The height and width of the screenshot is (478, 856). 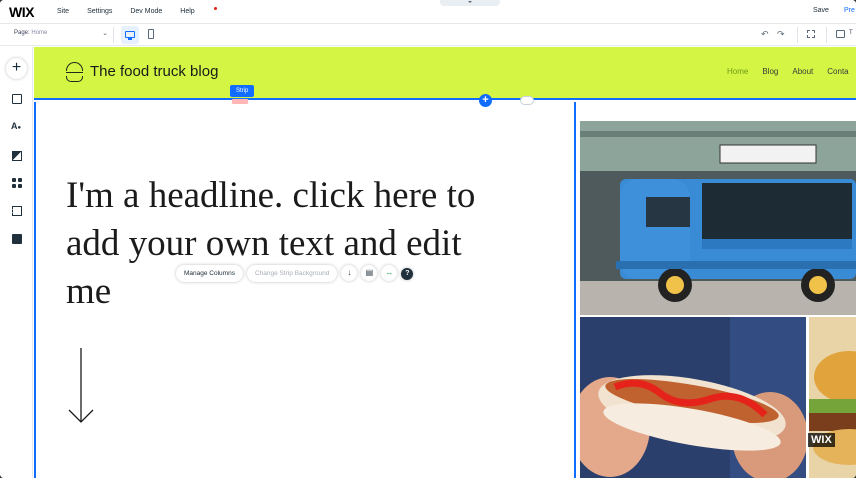 What do you see at coordinates (61, 33) in the screenshot?
I see `page-selector: Page: Home ⌄` at bounding box center [61, 33].